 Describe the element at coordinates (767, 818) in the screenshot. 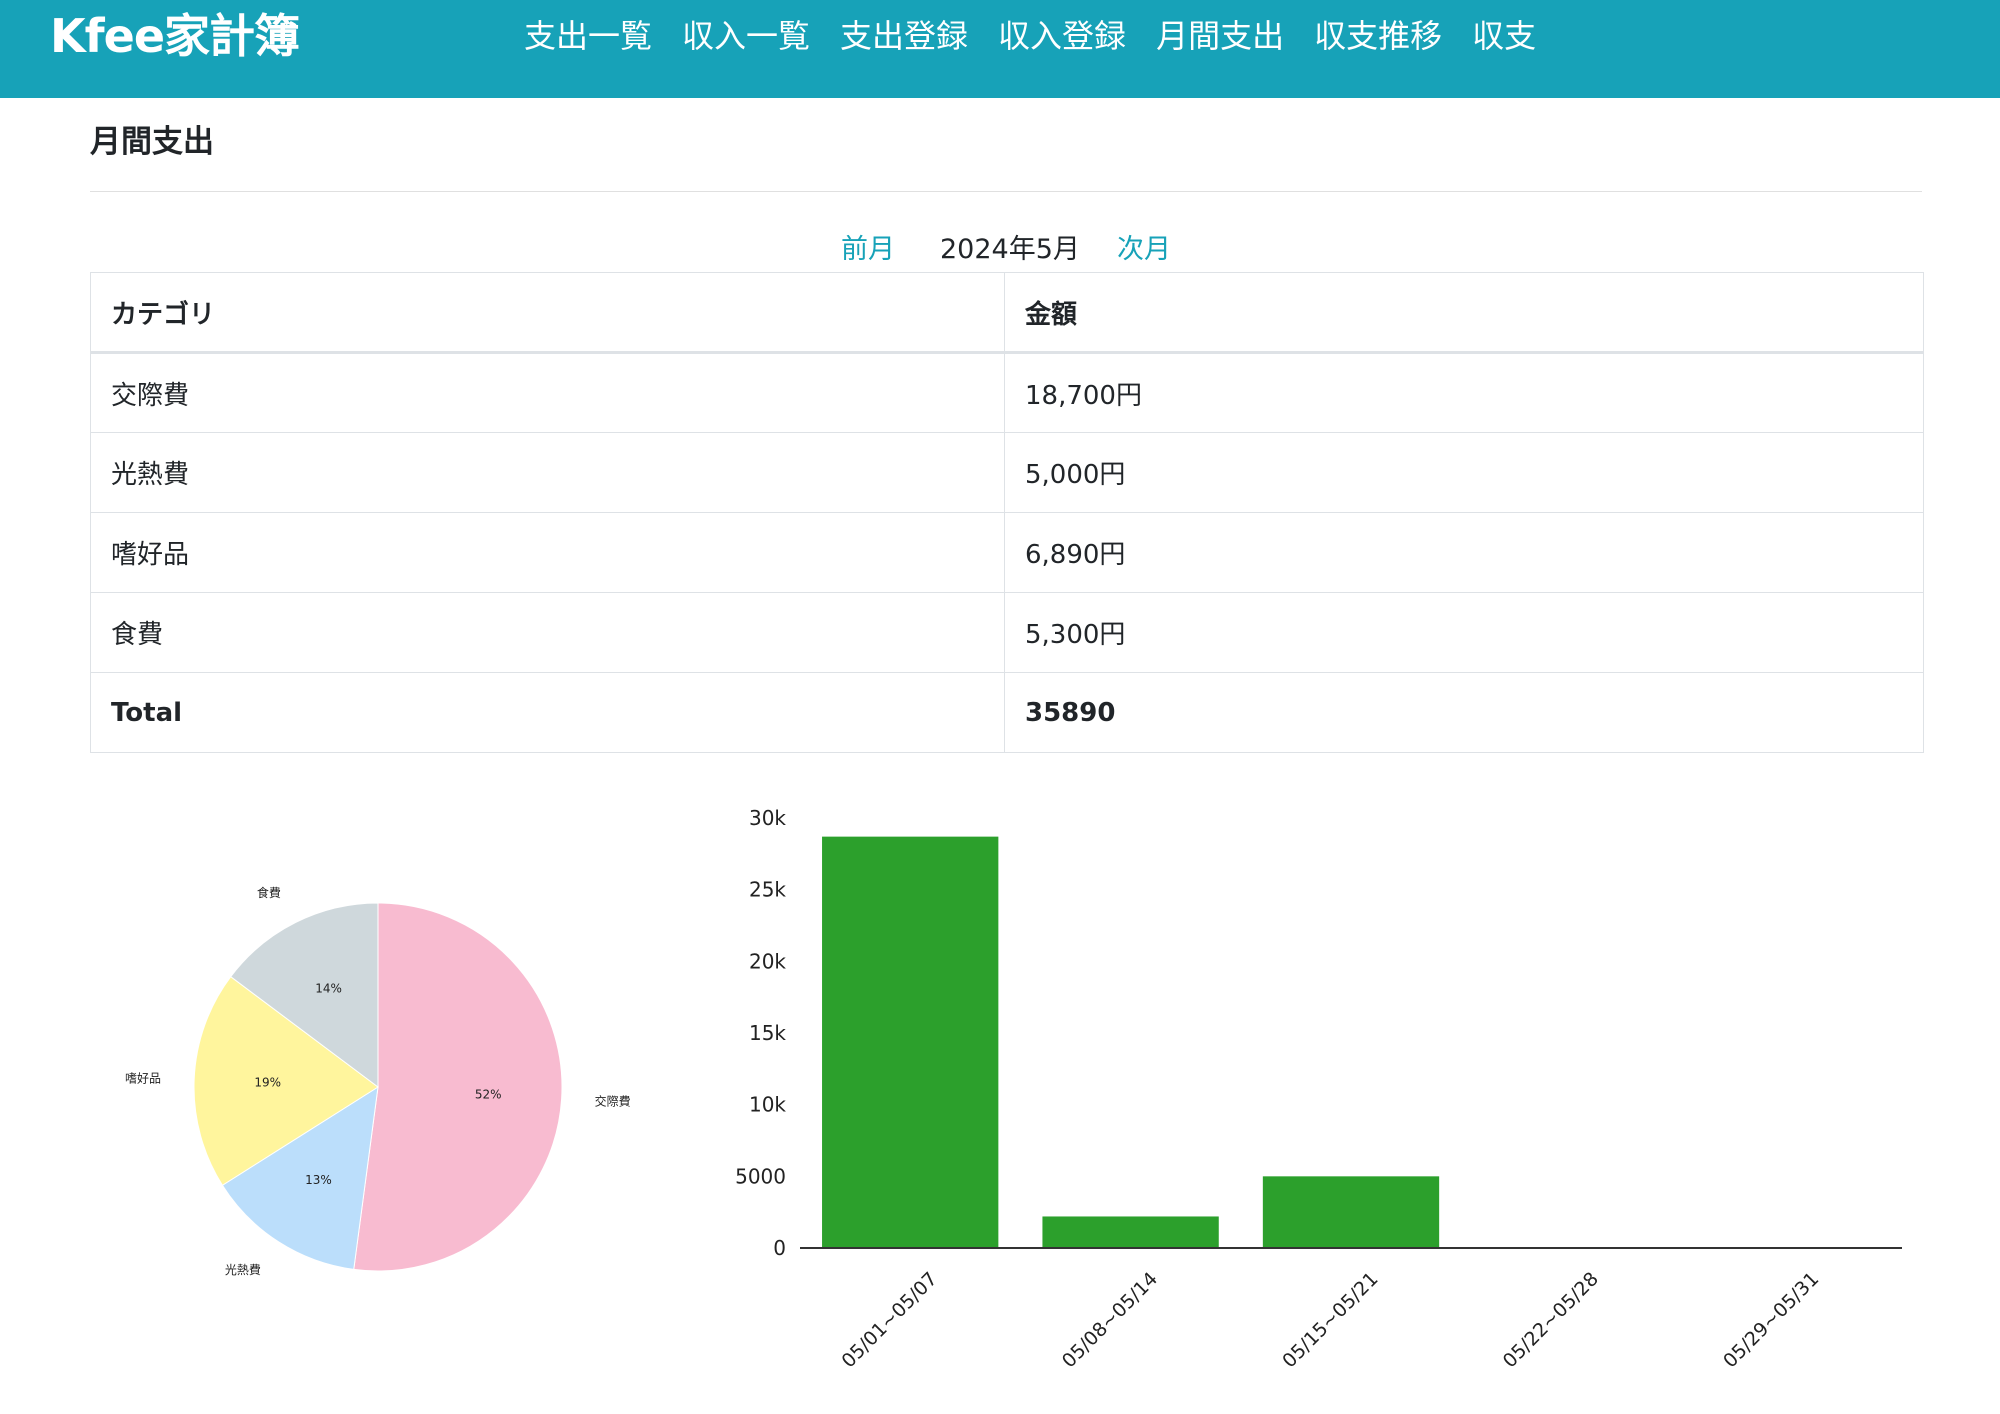

I see `y-tick-label: 30k` at that location.